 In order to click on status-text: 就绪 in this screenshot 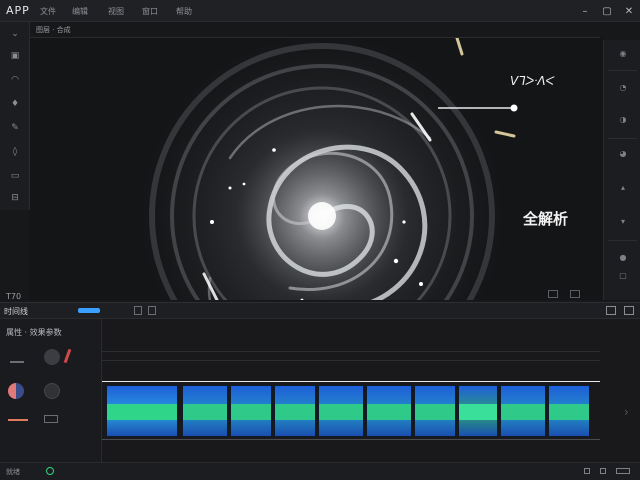, I will do `click(13, 472)`.